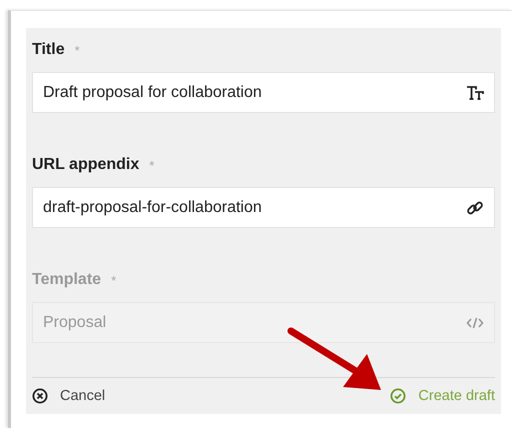  I want to click on title-field: Draft proposal for collaboration, so click(263, 92).